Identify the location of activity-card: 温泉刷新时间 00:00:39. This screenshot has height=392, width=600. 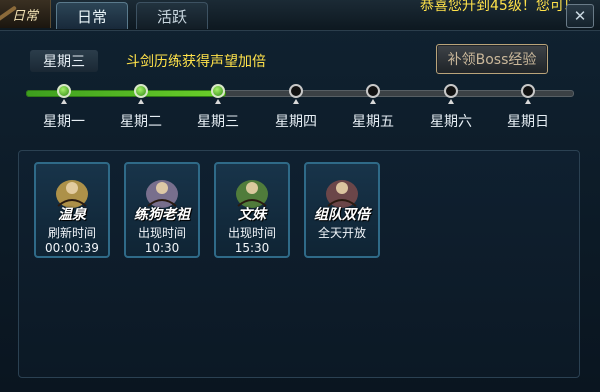
(72, 210).